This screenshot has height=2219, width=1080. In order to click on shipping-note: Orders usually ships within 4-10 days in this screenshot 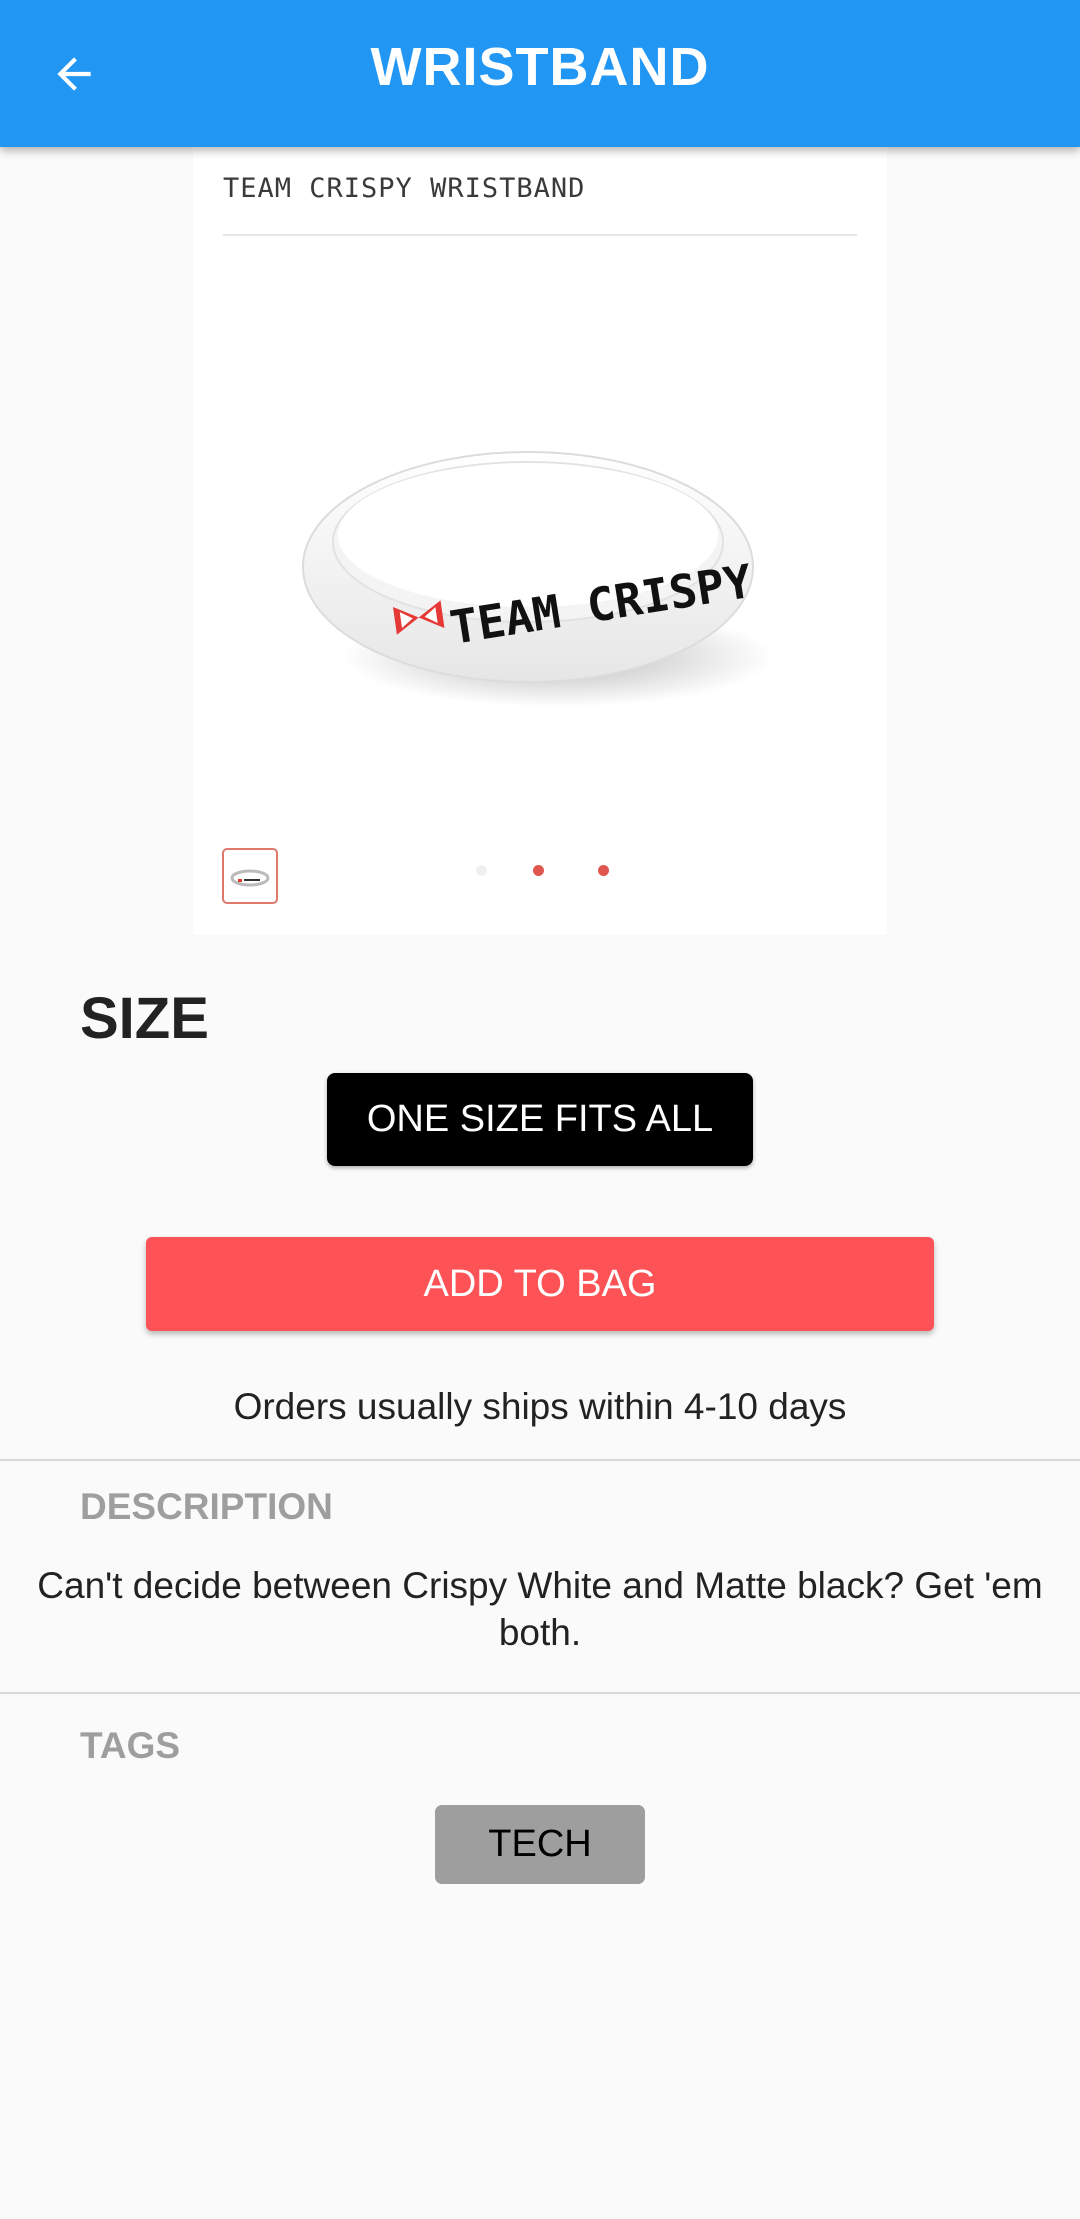, I will do `click(540, 1406)`.